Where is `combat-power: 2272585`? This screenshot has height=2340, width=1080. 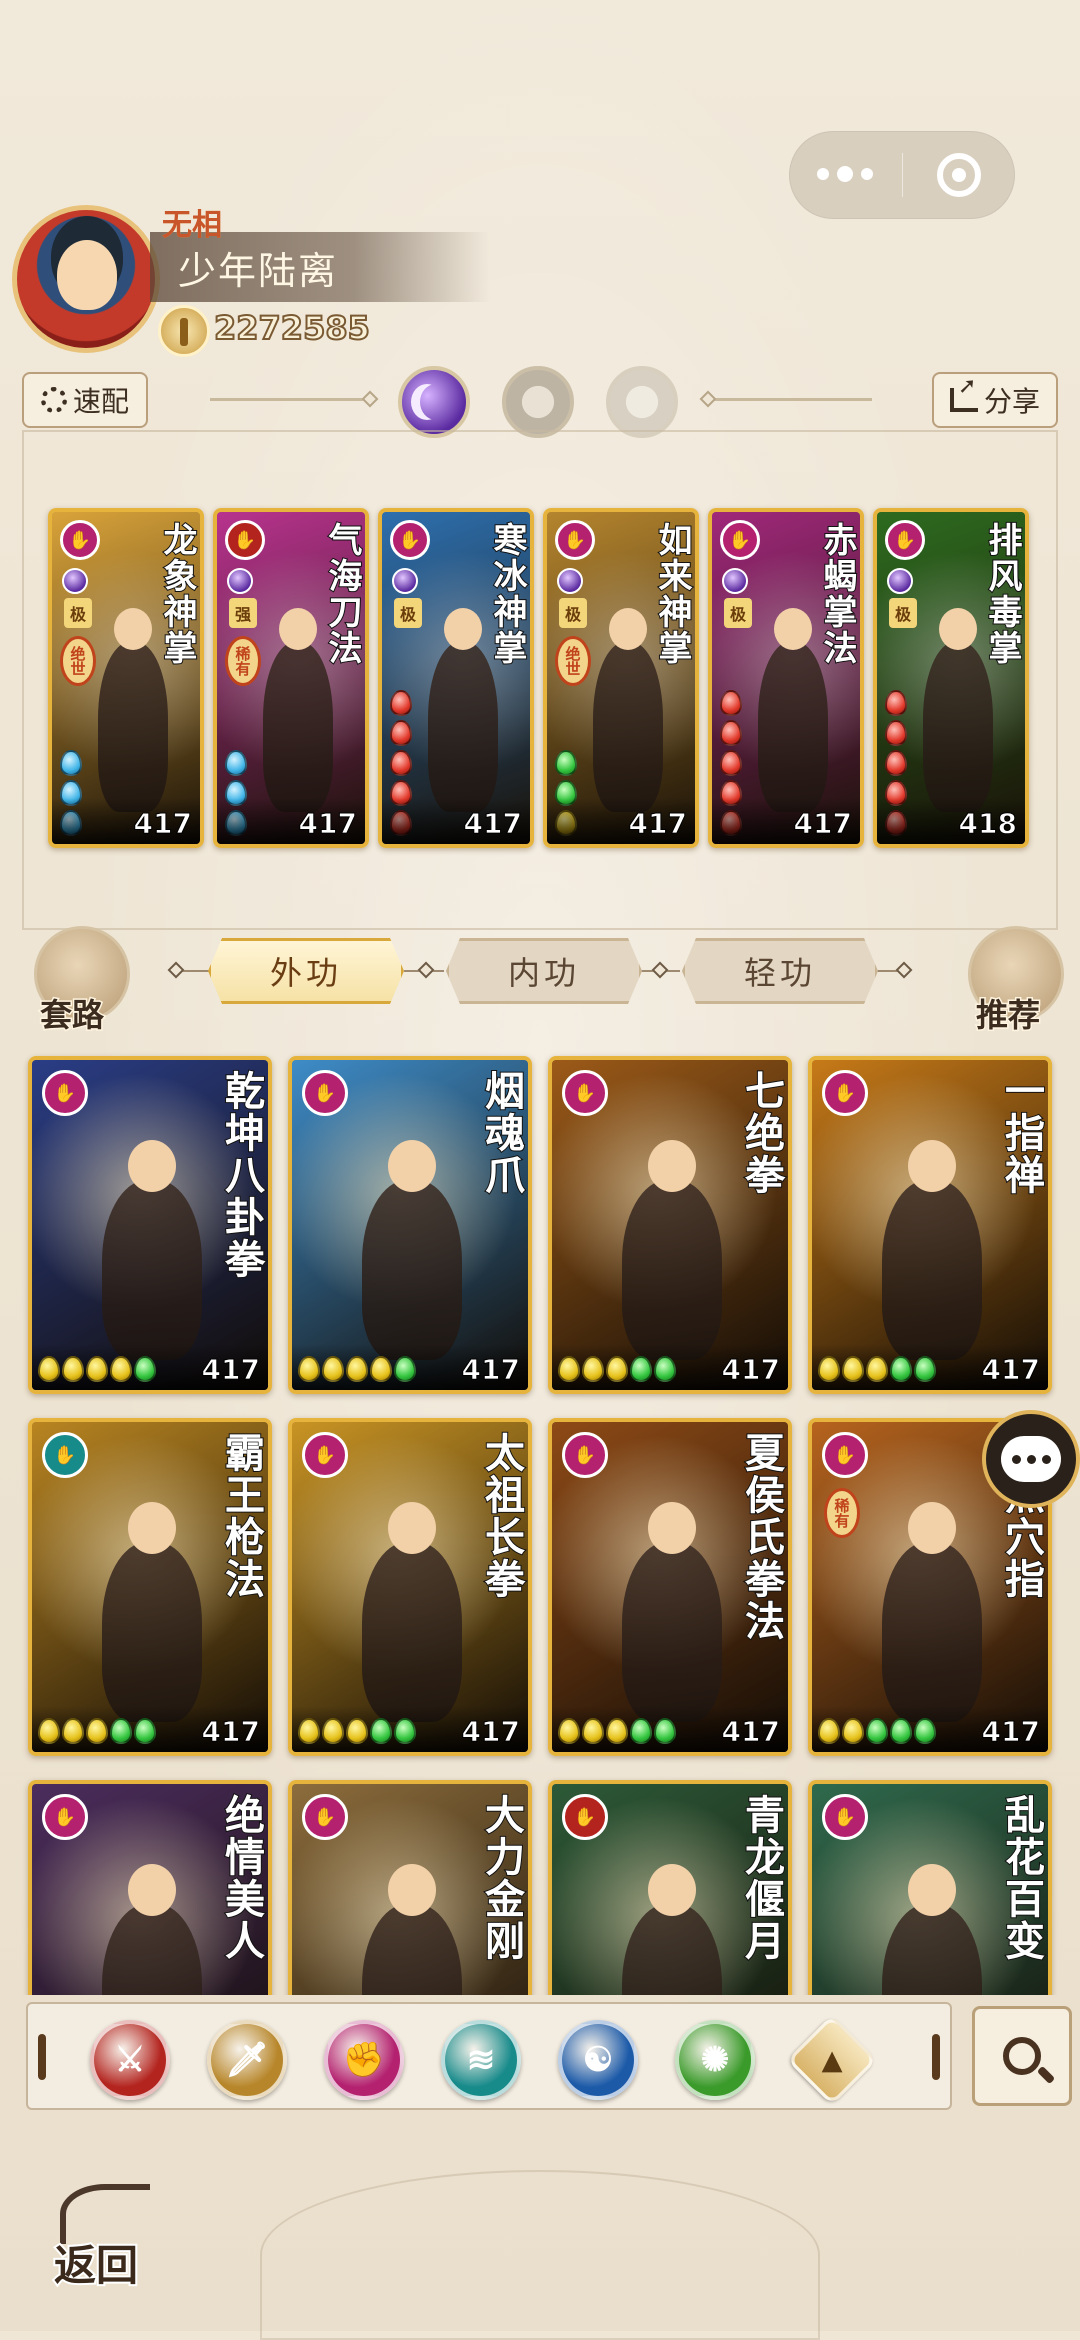 combat-power: 2272585 is located at coordinates (292, 328).